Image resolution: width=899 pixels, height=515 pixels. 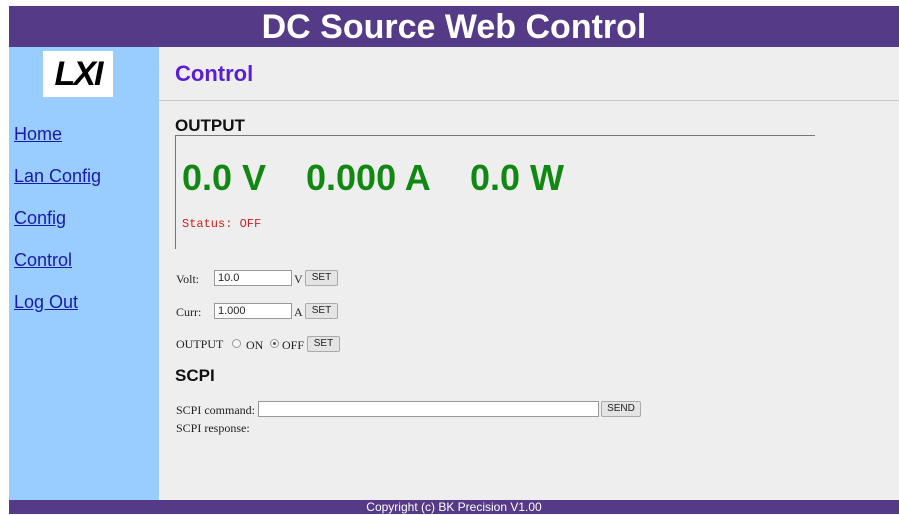 What do you see at coordinates (517, 177) in the screenshot?
I see `power-reading: 0.0 W` at bounding box center [517, 177].